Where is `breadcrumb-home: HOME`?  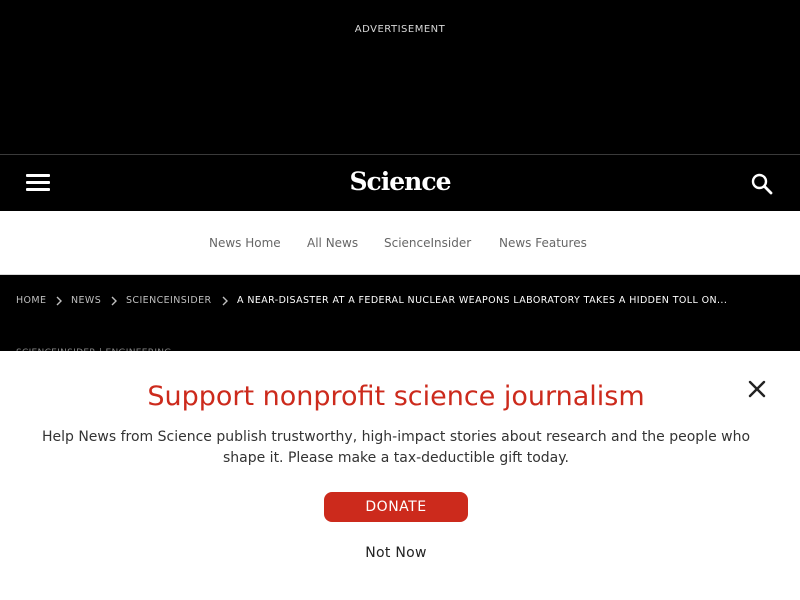 breadcrumb-home: HOME is located at coordinates (31, 300).